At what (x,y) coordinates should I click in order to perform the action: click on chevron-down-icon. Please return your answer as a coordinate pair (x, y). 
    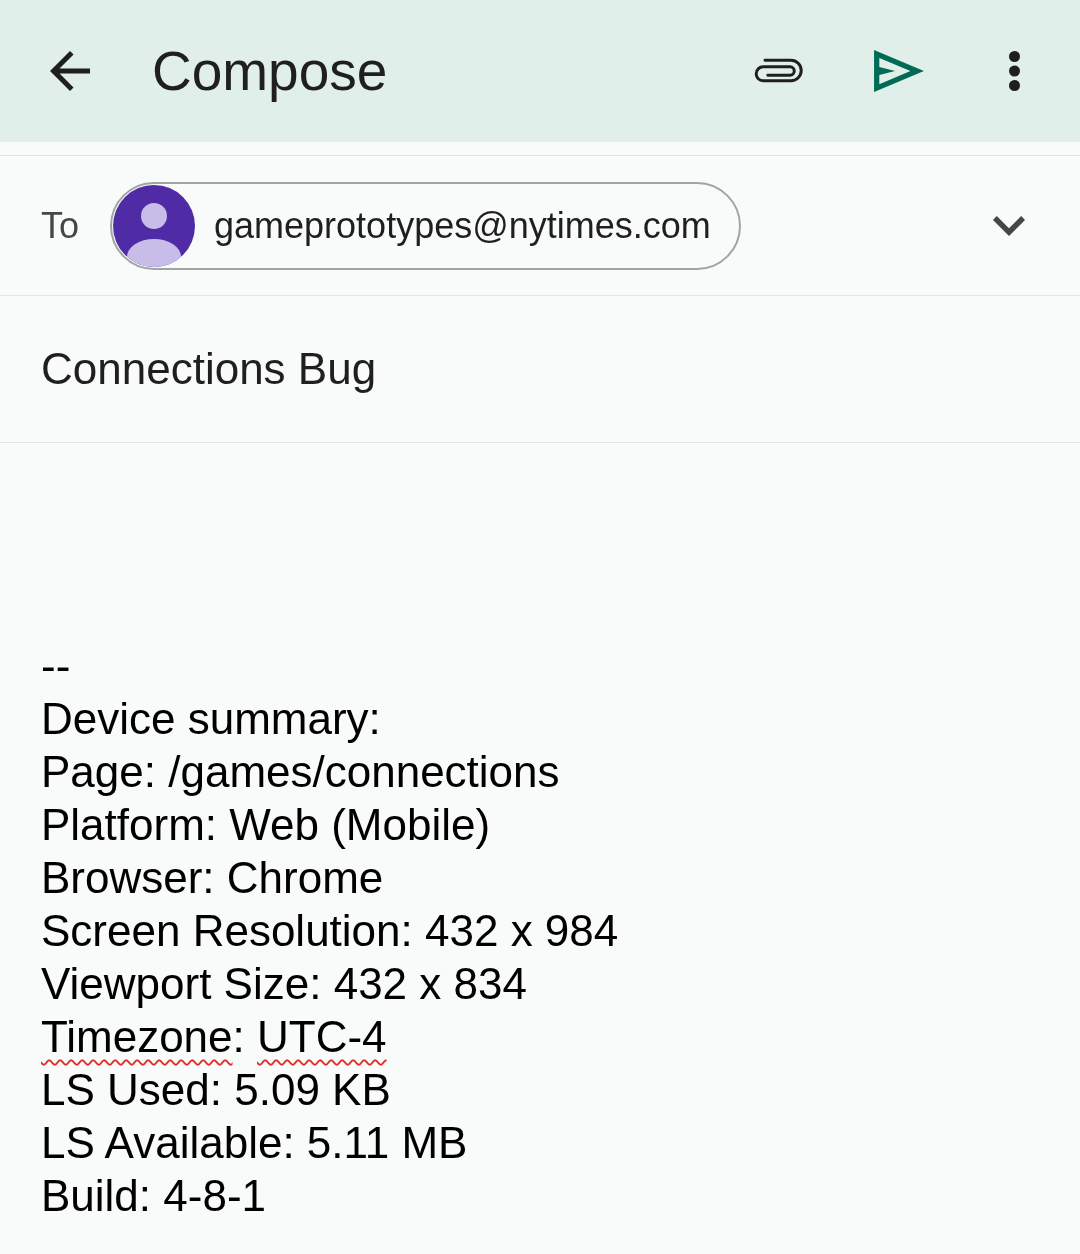
    Looking at the image, I should click on (1009, 225).